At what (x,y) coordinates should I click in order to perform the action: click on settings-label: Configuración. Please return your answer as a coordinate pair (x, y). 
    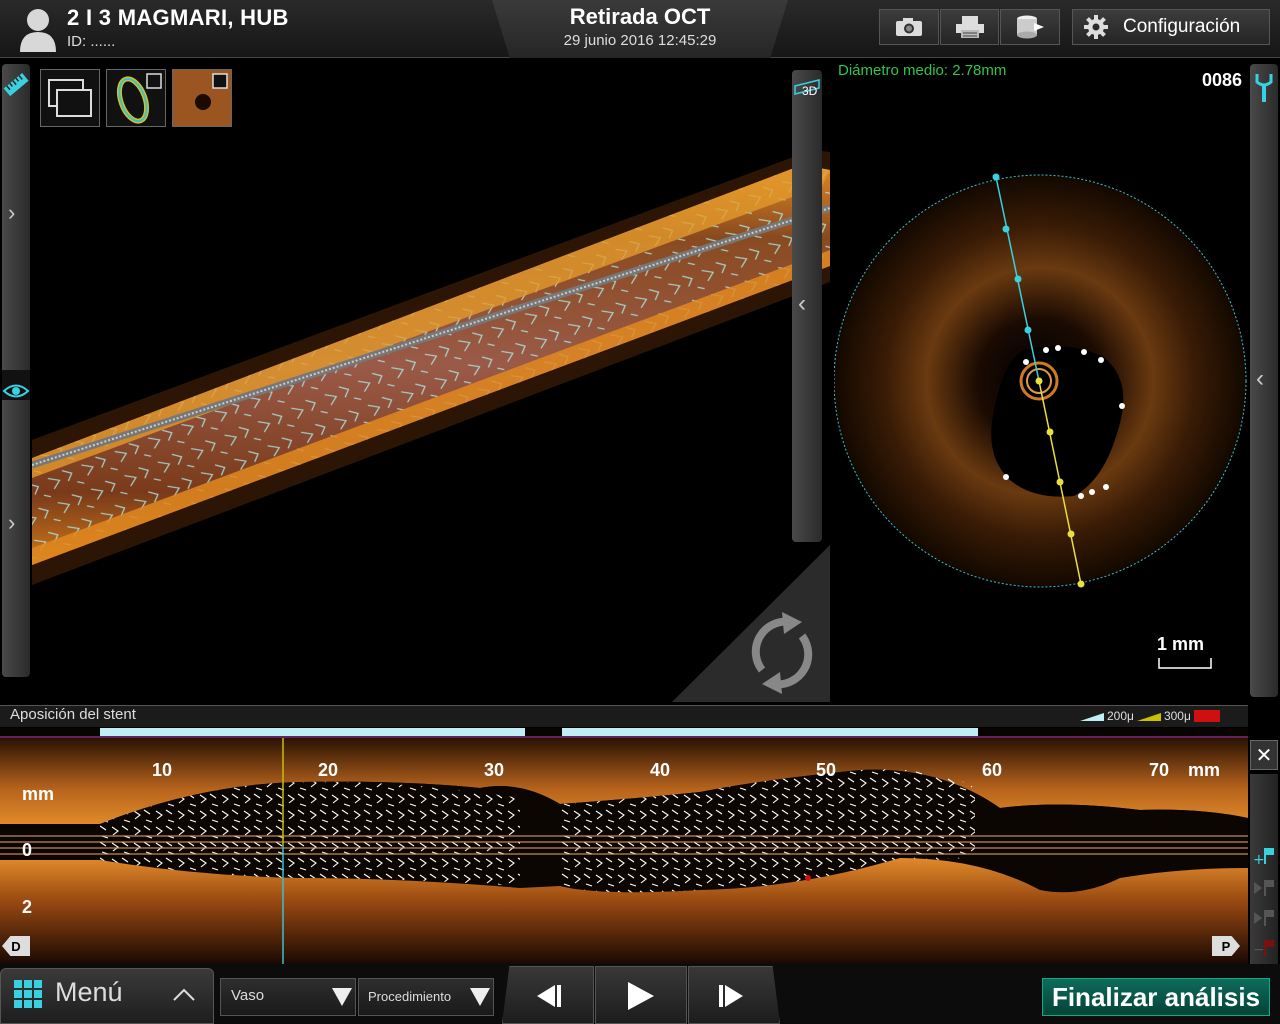
    Looking at the image, I should click on (1182, 26).